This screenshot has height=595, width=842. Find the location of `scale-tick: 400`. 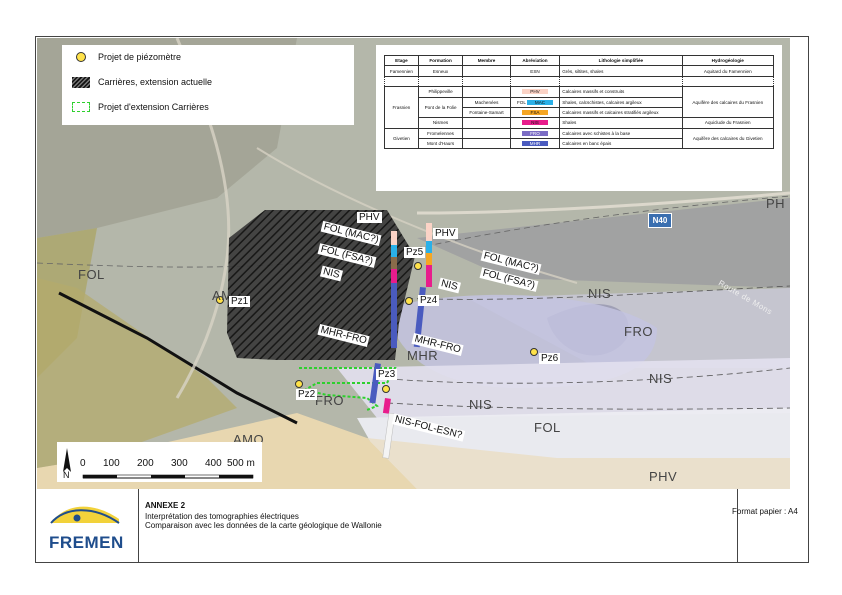

scale-tick: 400 is located at coordinates (213, 463).